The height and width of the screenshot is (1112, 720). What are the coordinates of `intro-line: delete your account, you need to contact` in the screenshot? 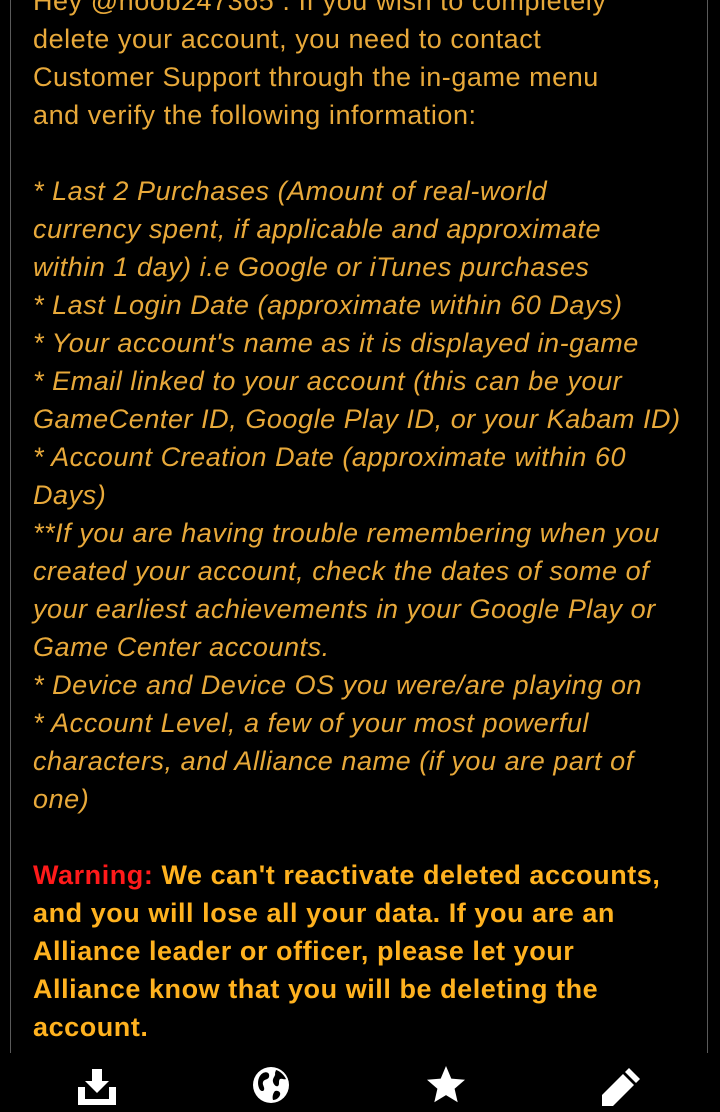 It's located at (287, 39).